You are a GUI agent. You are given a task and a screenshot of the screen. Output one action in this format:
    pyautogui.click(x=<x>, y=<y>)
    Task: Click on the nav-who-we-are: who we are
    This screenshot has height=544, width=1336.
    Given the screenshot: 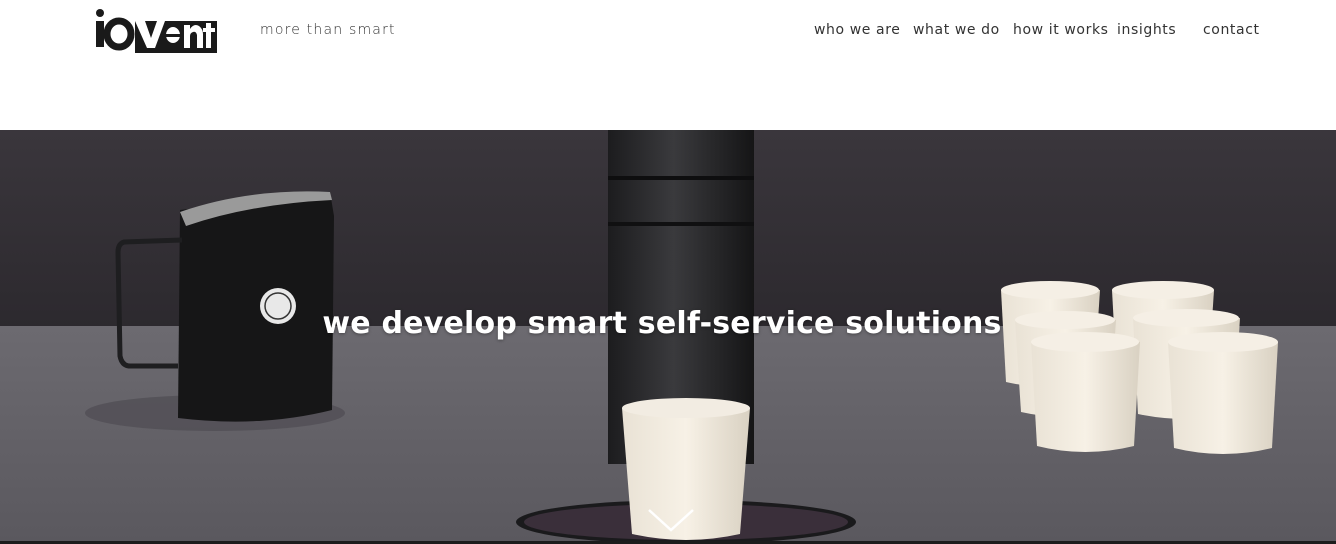 What is the action you would take?
    pyautogui.click(x=857, y=30)
    